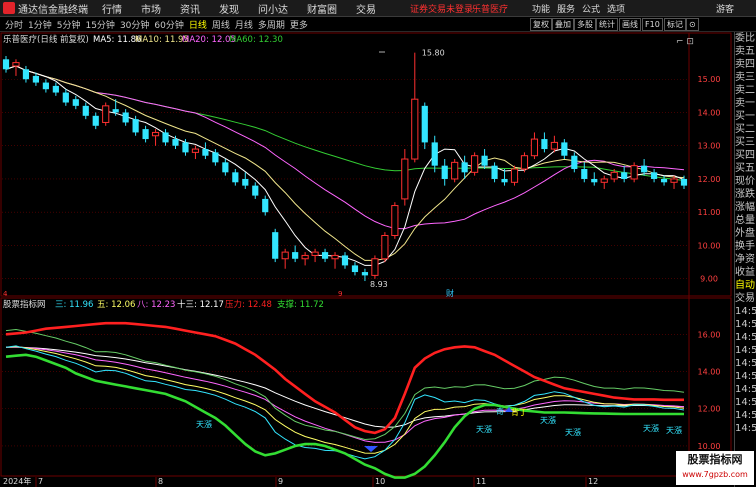  Describe the element at coordinates (745, 376) in the screenshot. I see `side-item-26: 14:5` at that location.